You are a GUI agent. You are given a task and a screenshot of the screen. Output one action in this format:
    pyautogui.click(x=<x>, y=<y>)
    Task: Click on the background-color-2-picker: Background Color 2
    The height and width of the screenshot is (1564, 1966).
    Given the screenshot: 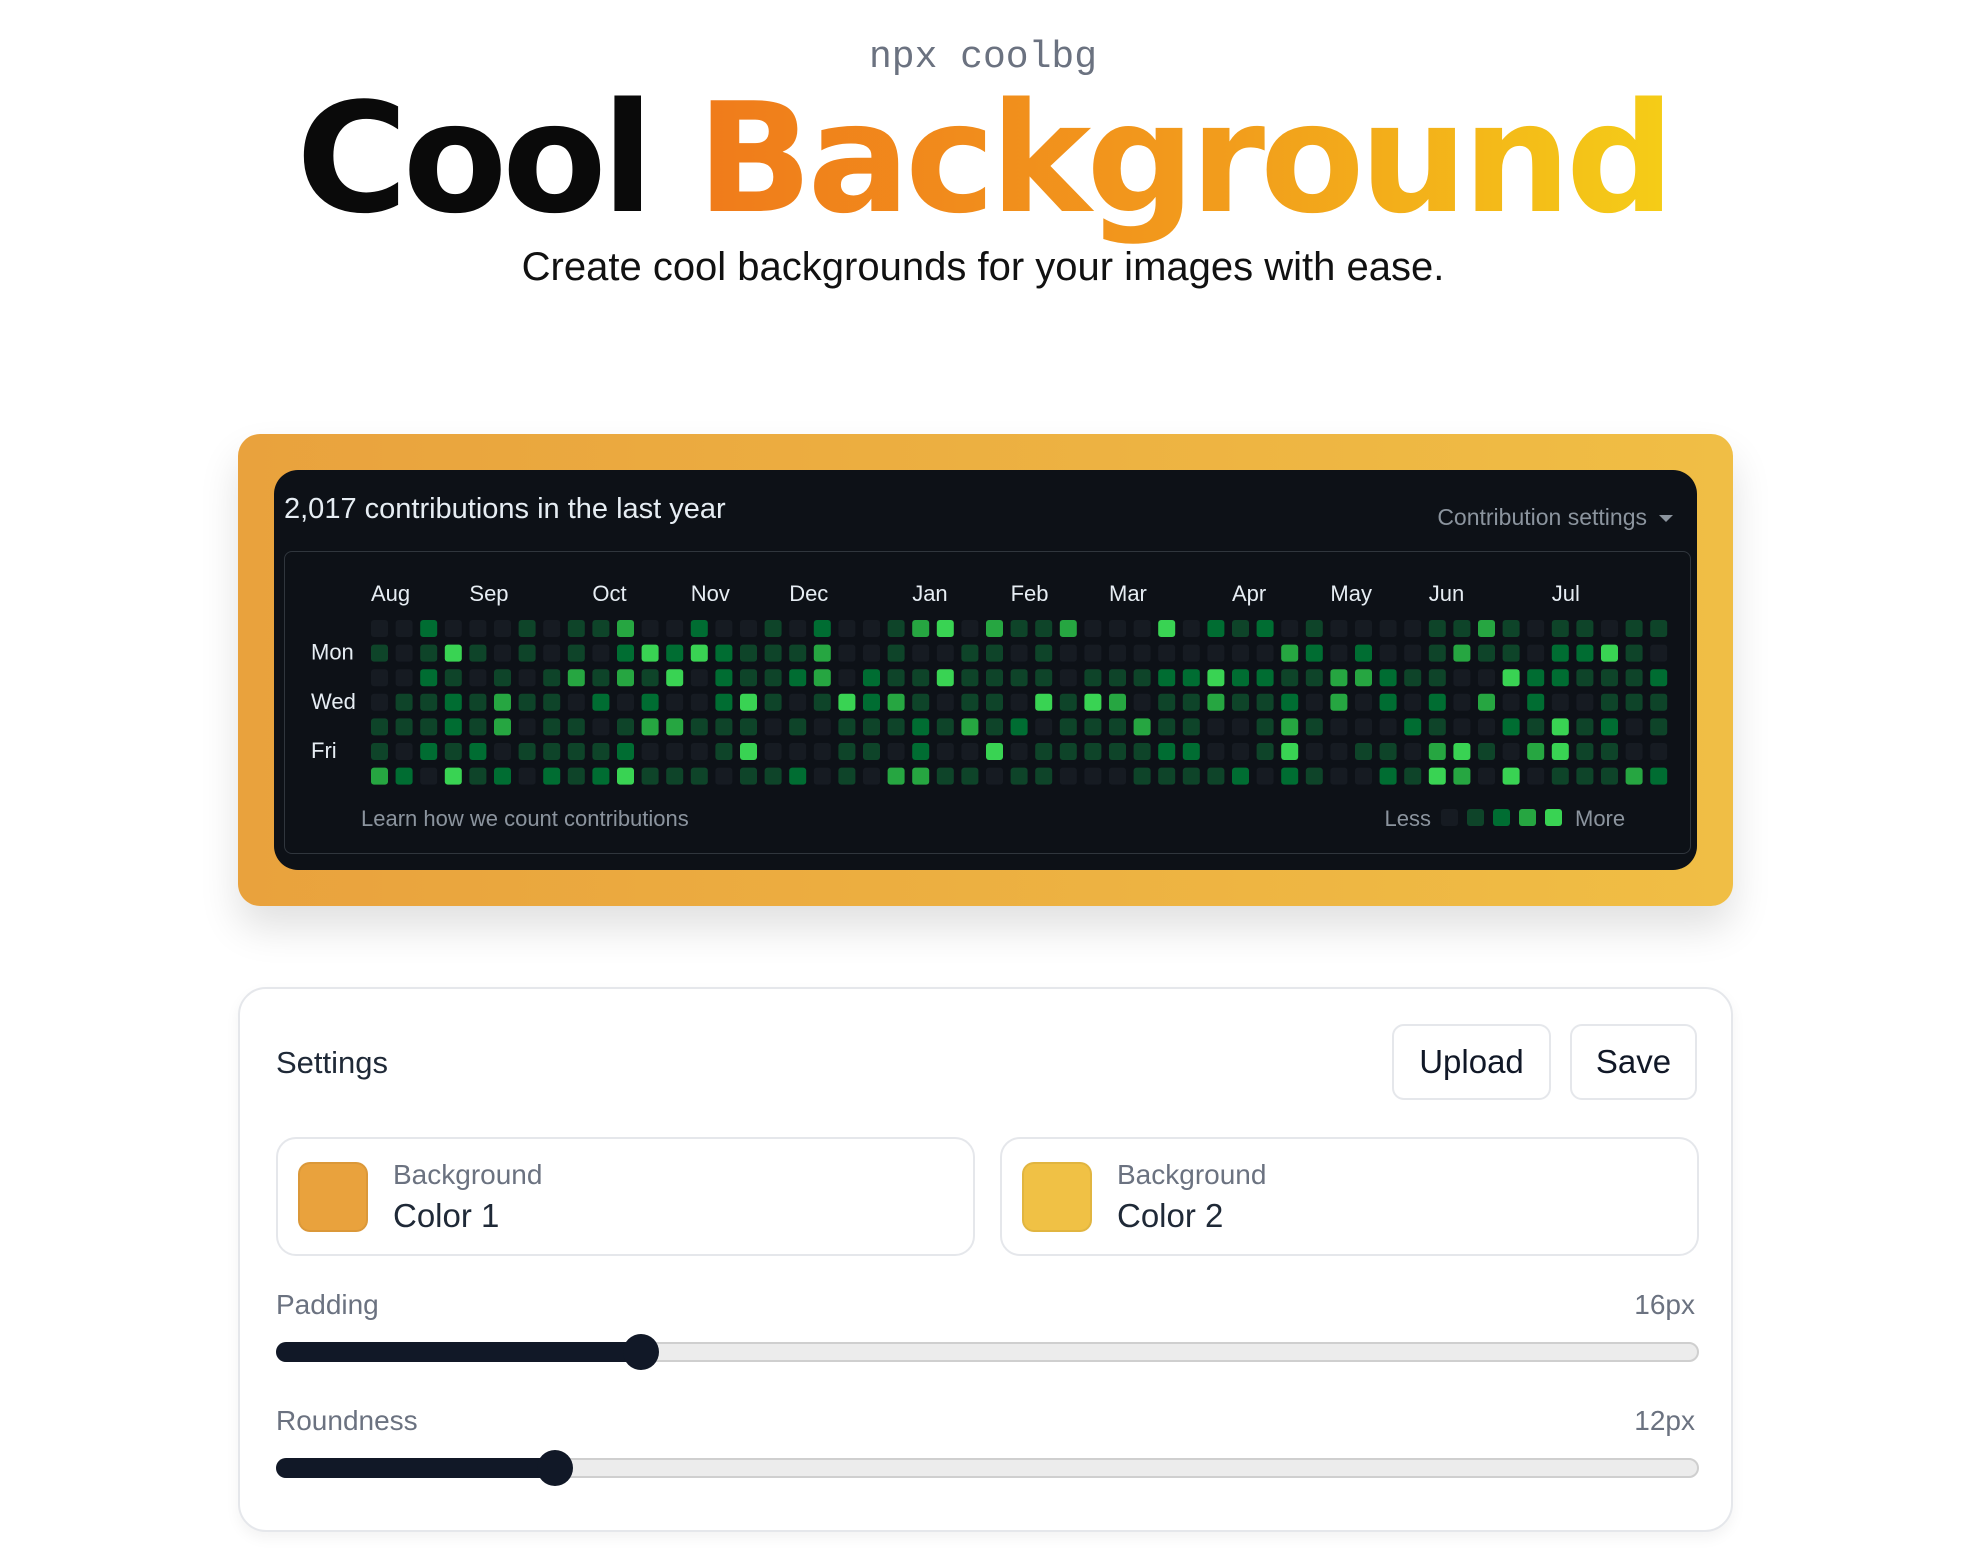 What is the action you would take?
    pyautogui.click(x=1349, y=1196)
    